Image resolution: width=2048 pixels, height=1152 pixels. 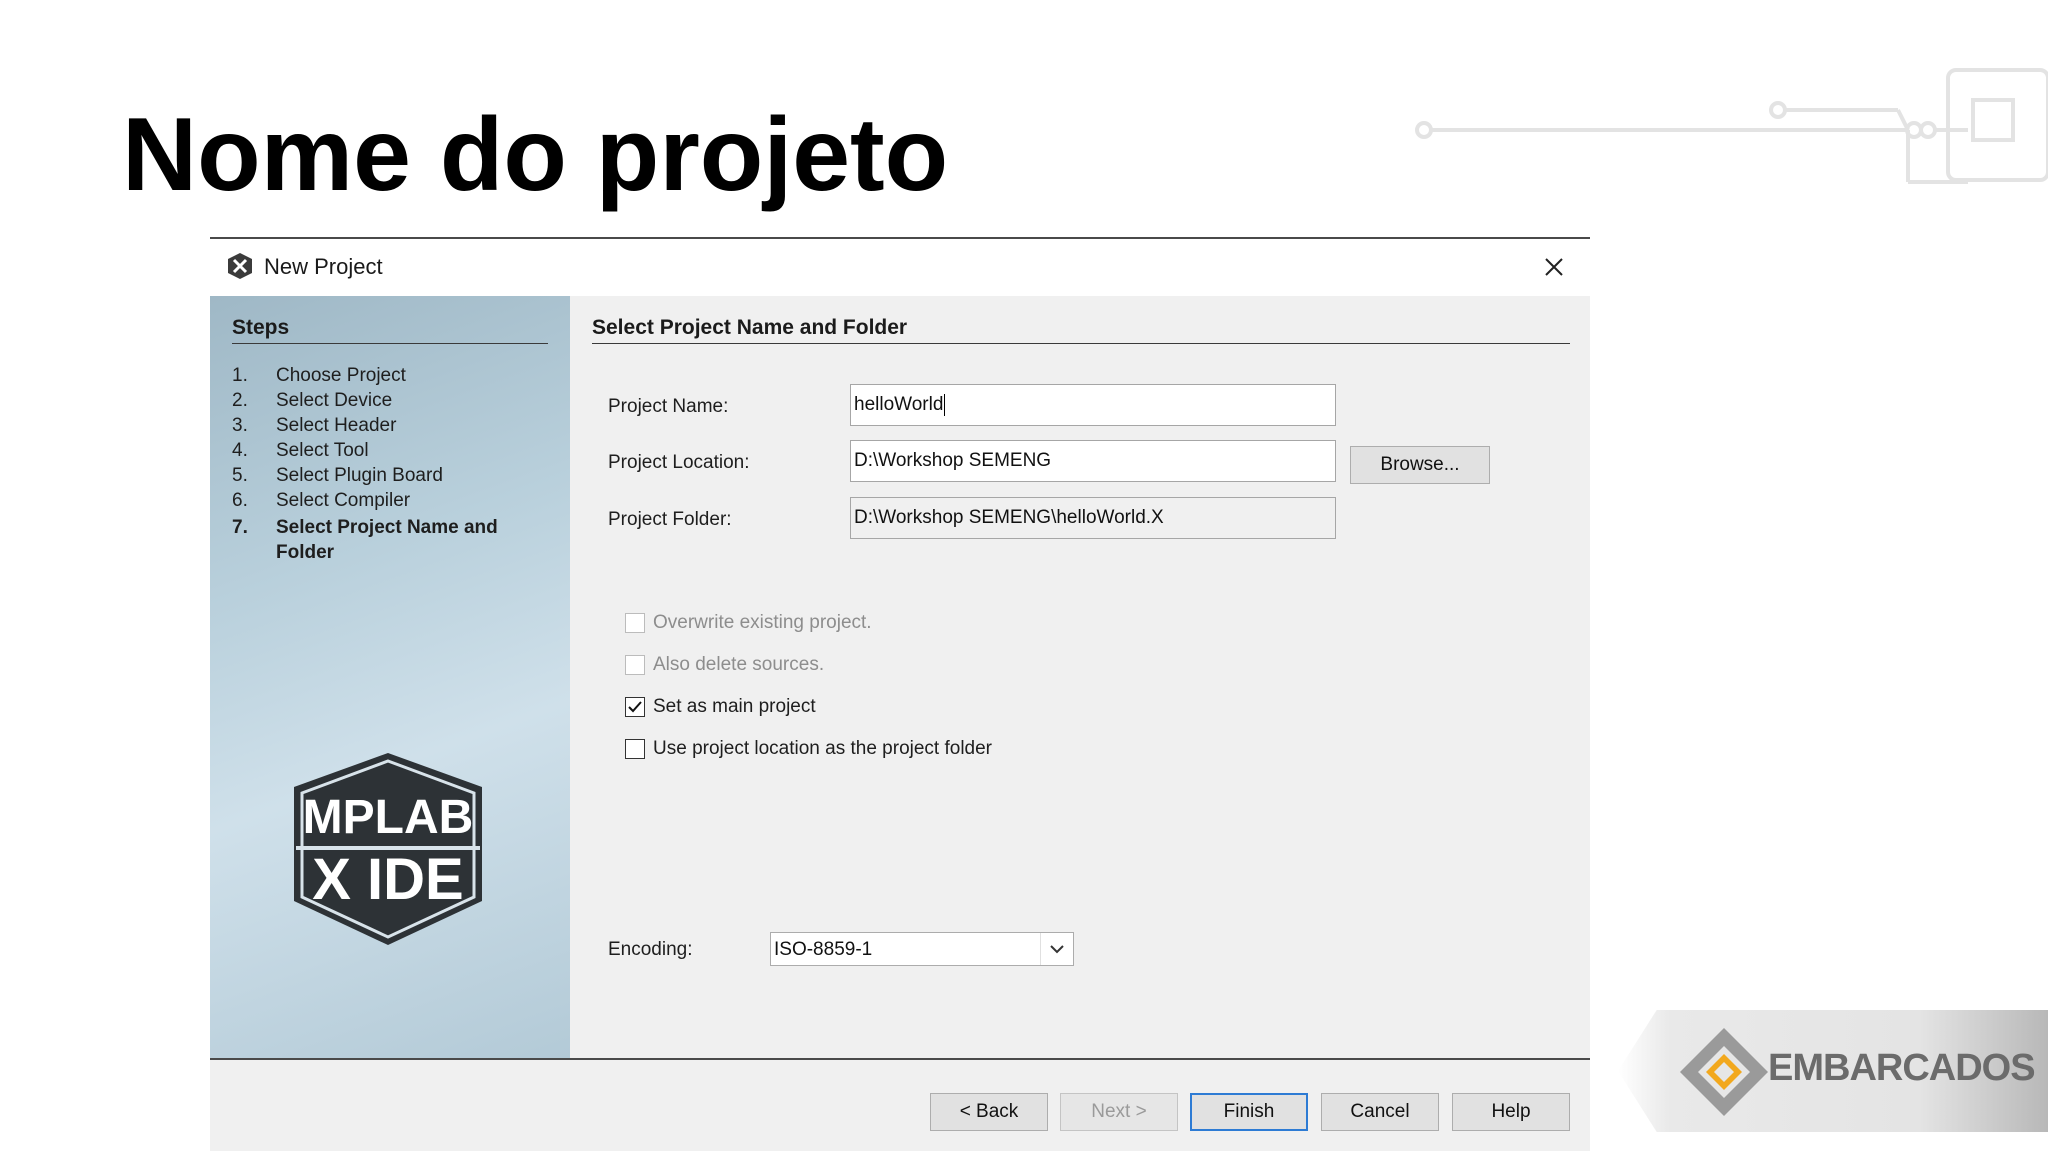 What do you see at coordinates (670, 519) in the screenshot?
I see `project-folder-label: Project Folder:` at bounding box center [670, 519].